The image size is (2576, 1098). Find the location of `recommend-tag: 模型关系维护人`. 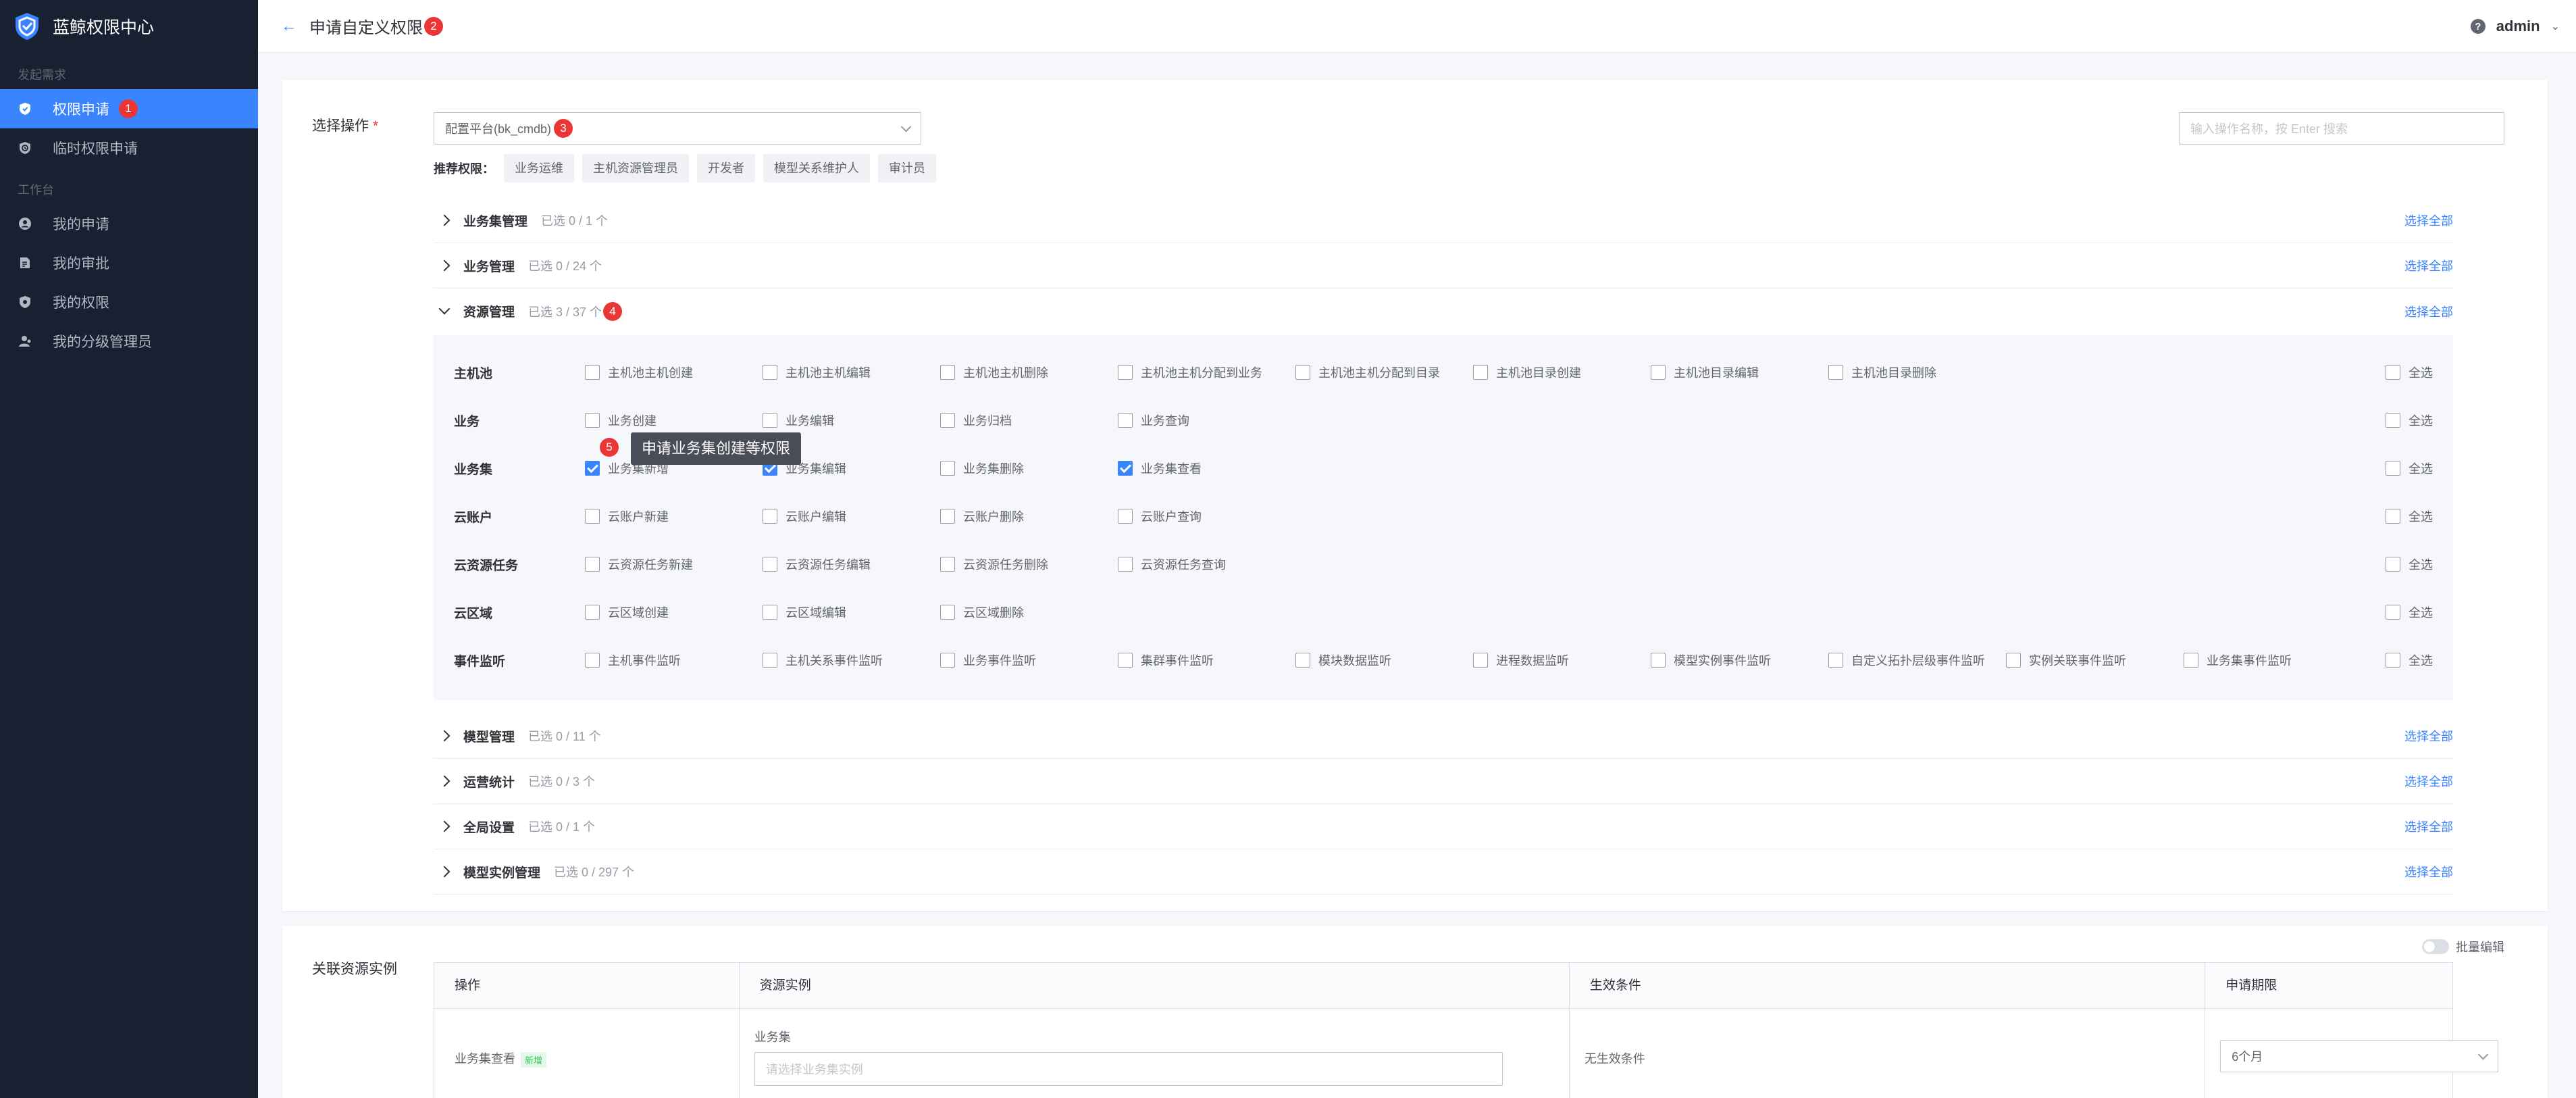

recommend-tag: 模型关系维护人 is located at coordinates (816, 168).